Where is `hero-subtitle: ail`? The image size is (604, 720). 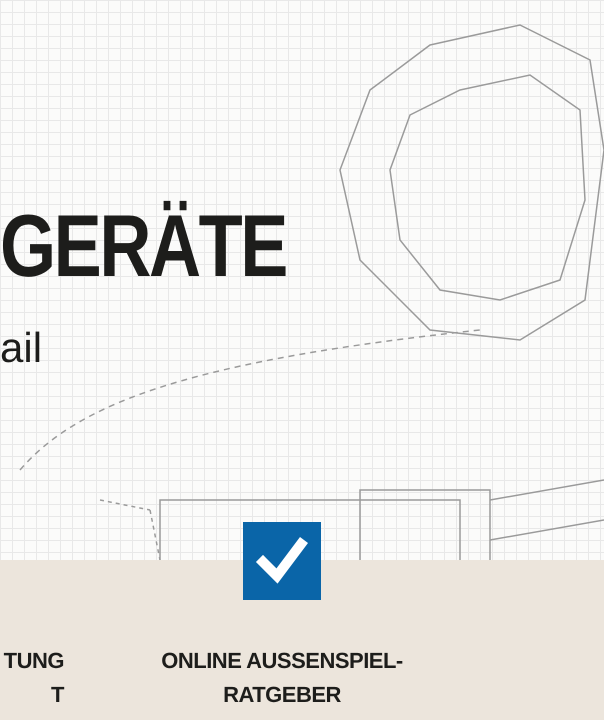 hero-subtitle: ail is located at coordinates (22, 348).